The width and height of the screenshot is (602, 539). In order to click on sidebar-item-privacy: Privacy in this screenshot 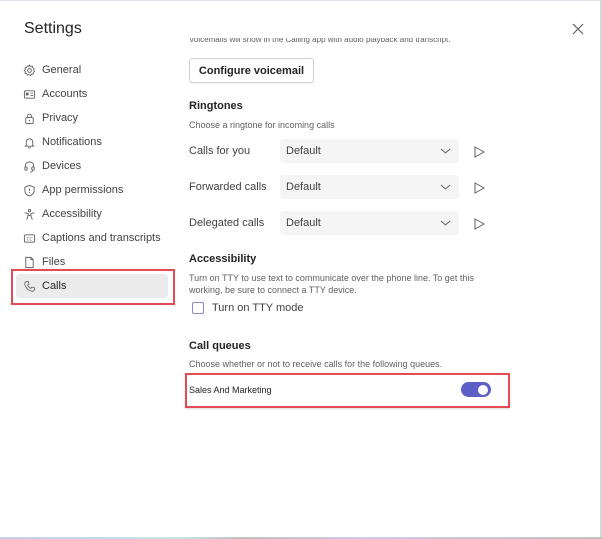, I will do `click(92, 118)`.